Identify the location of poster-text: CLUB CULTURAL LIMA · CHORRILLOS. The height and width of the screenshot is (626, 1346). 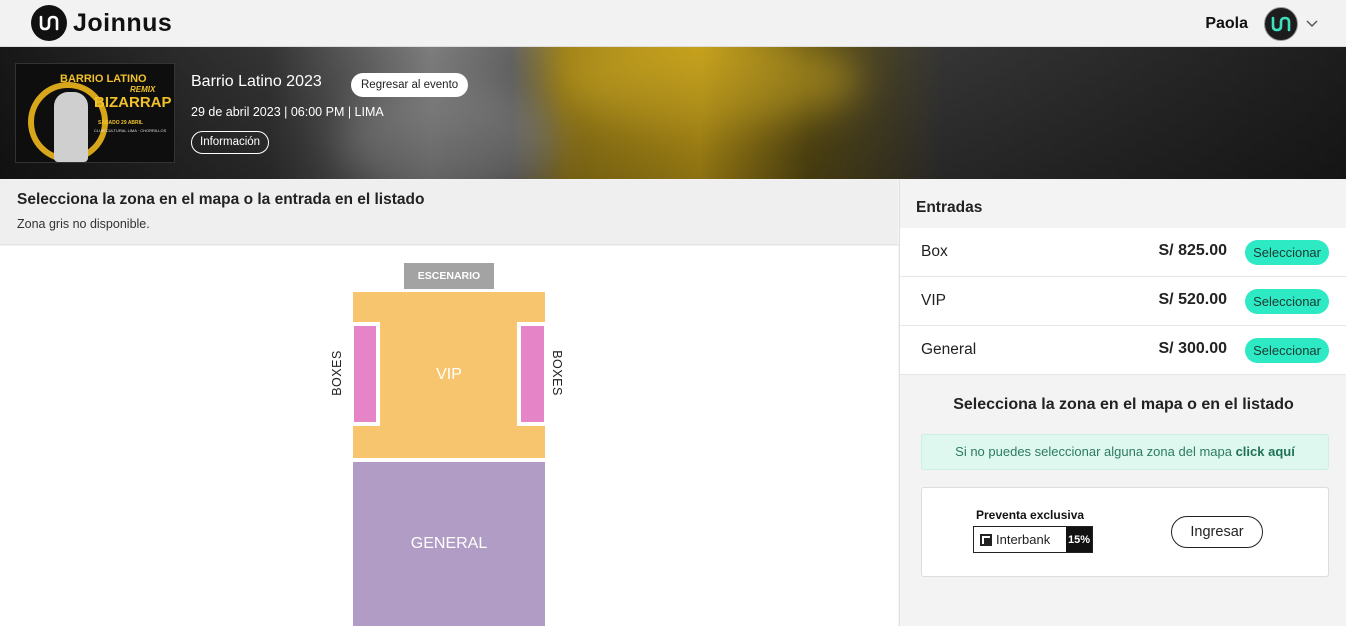
(130, 130).